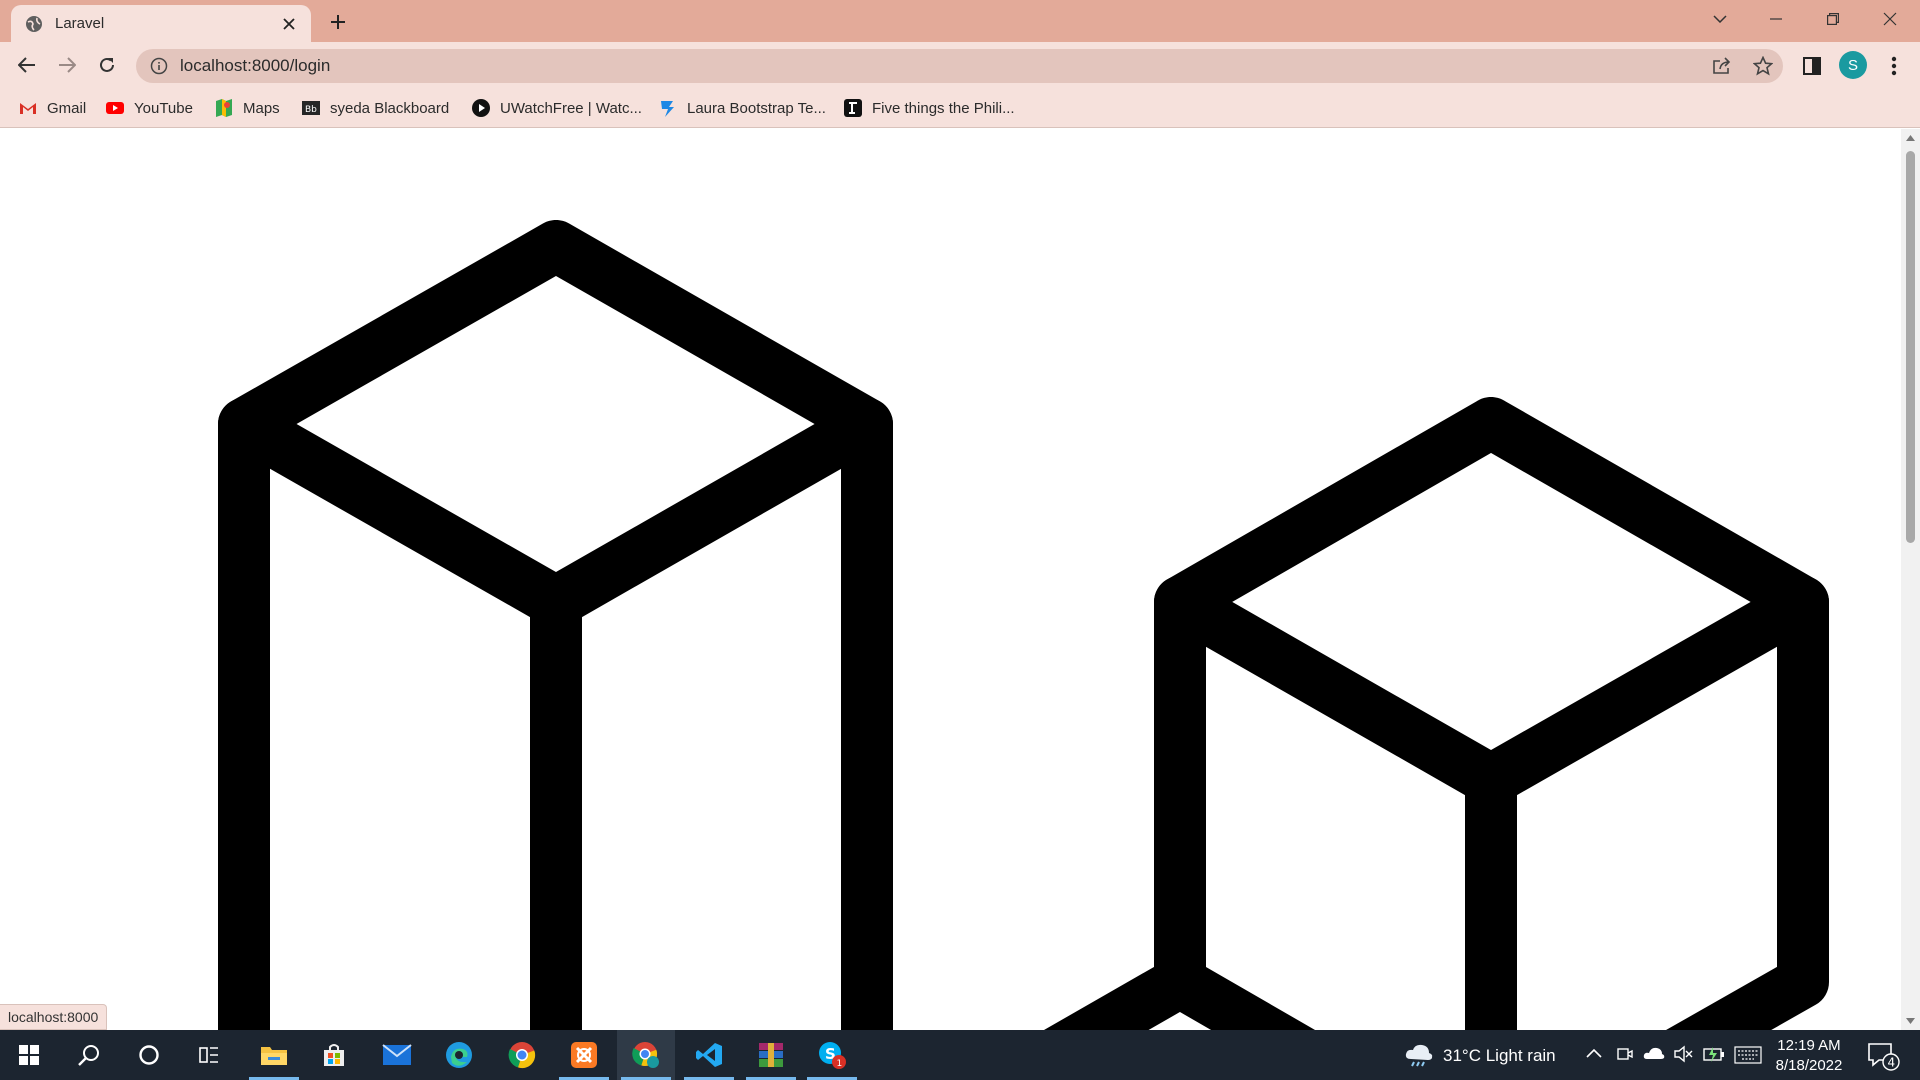 This screenshot has height=1080, width=1920. I want to click on system-clock: 12:19 AM 8/18/2022, so click(1809, 1056).